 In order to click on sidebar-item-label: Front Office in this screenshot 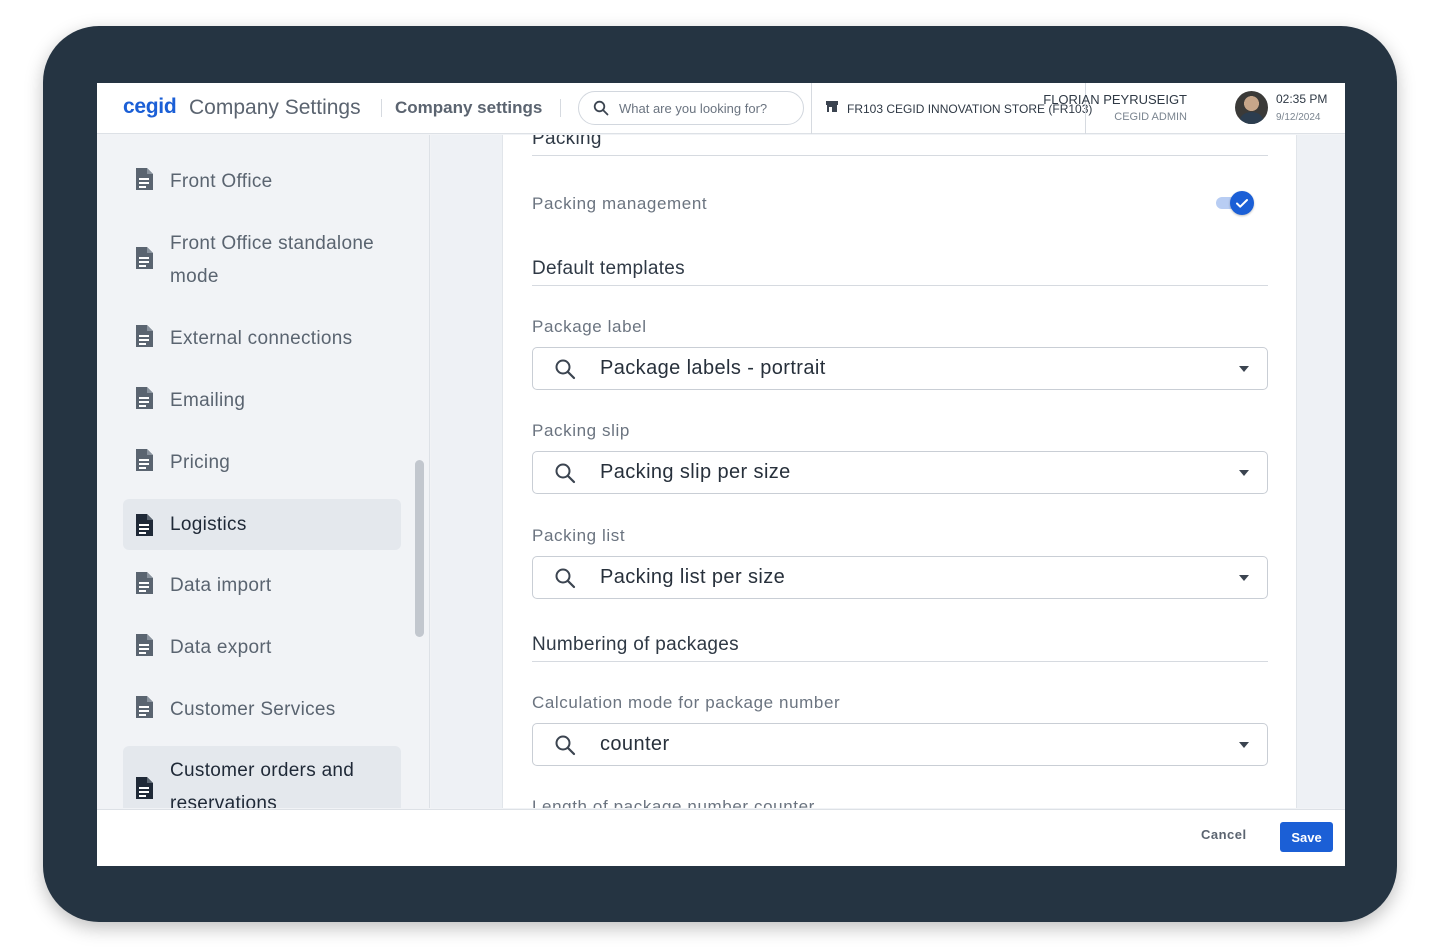, I will do `click(221, 181)`.